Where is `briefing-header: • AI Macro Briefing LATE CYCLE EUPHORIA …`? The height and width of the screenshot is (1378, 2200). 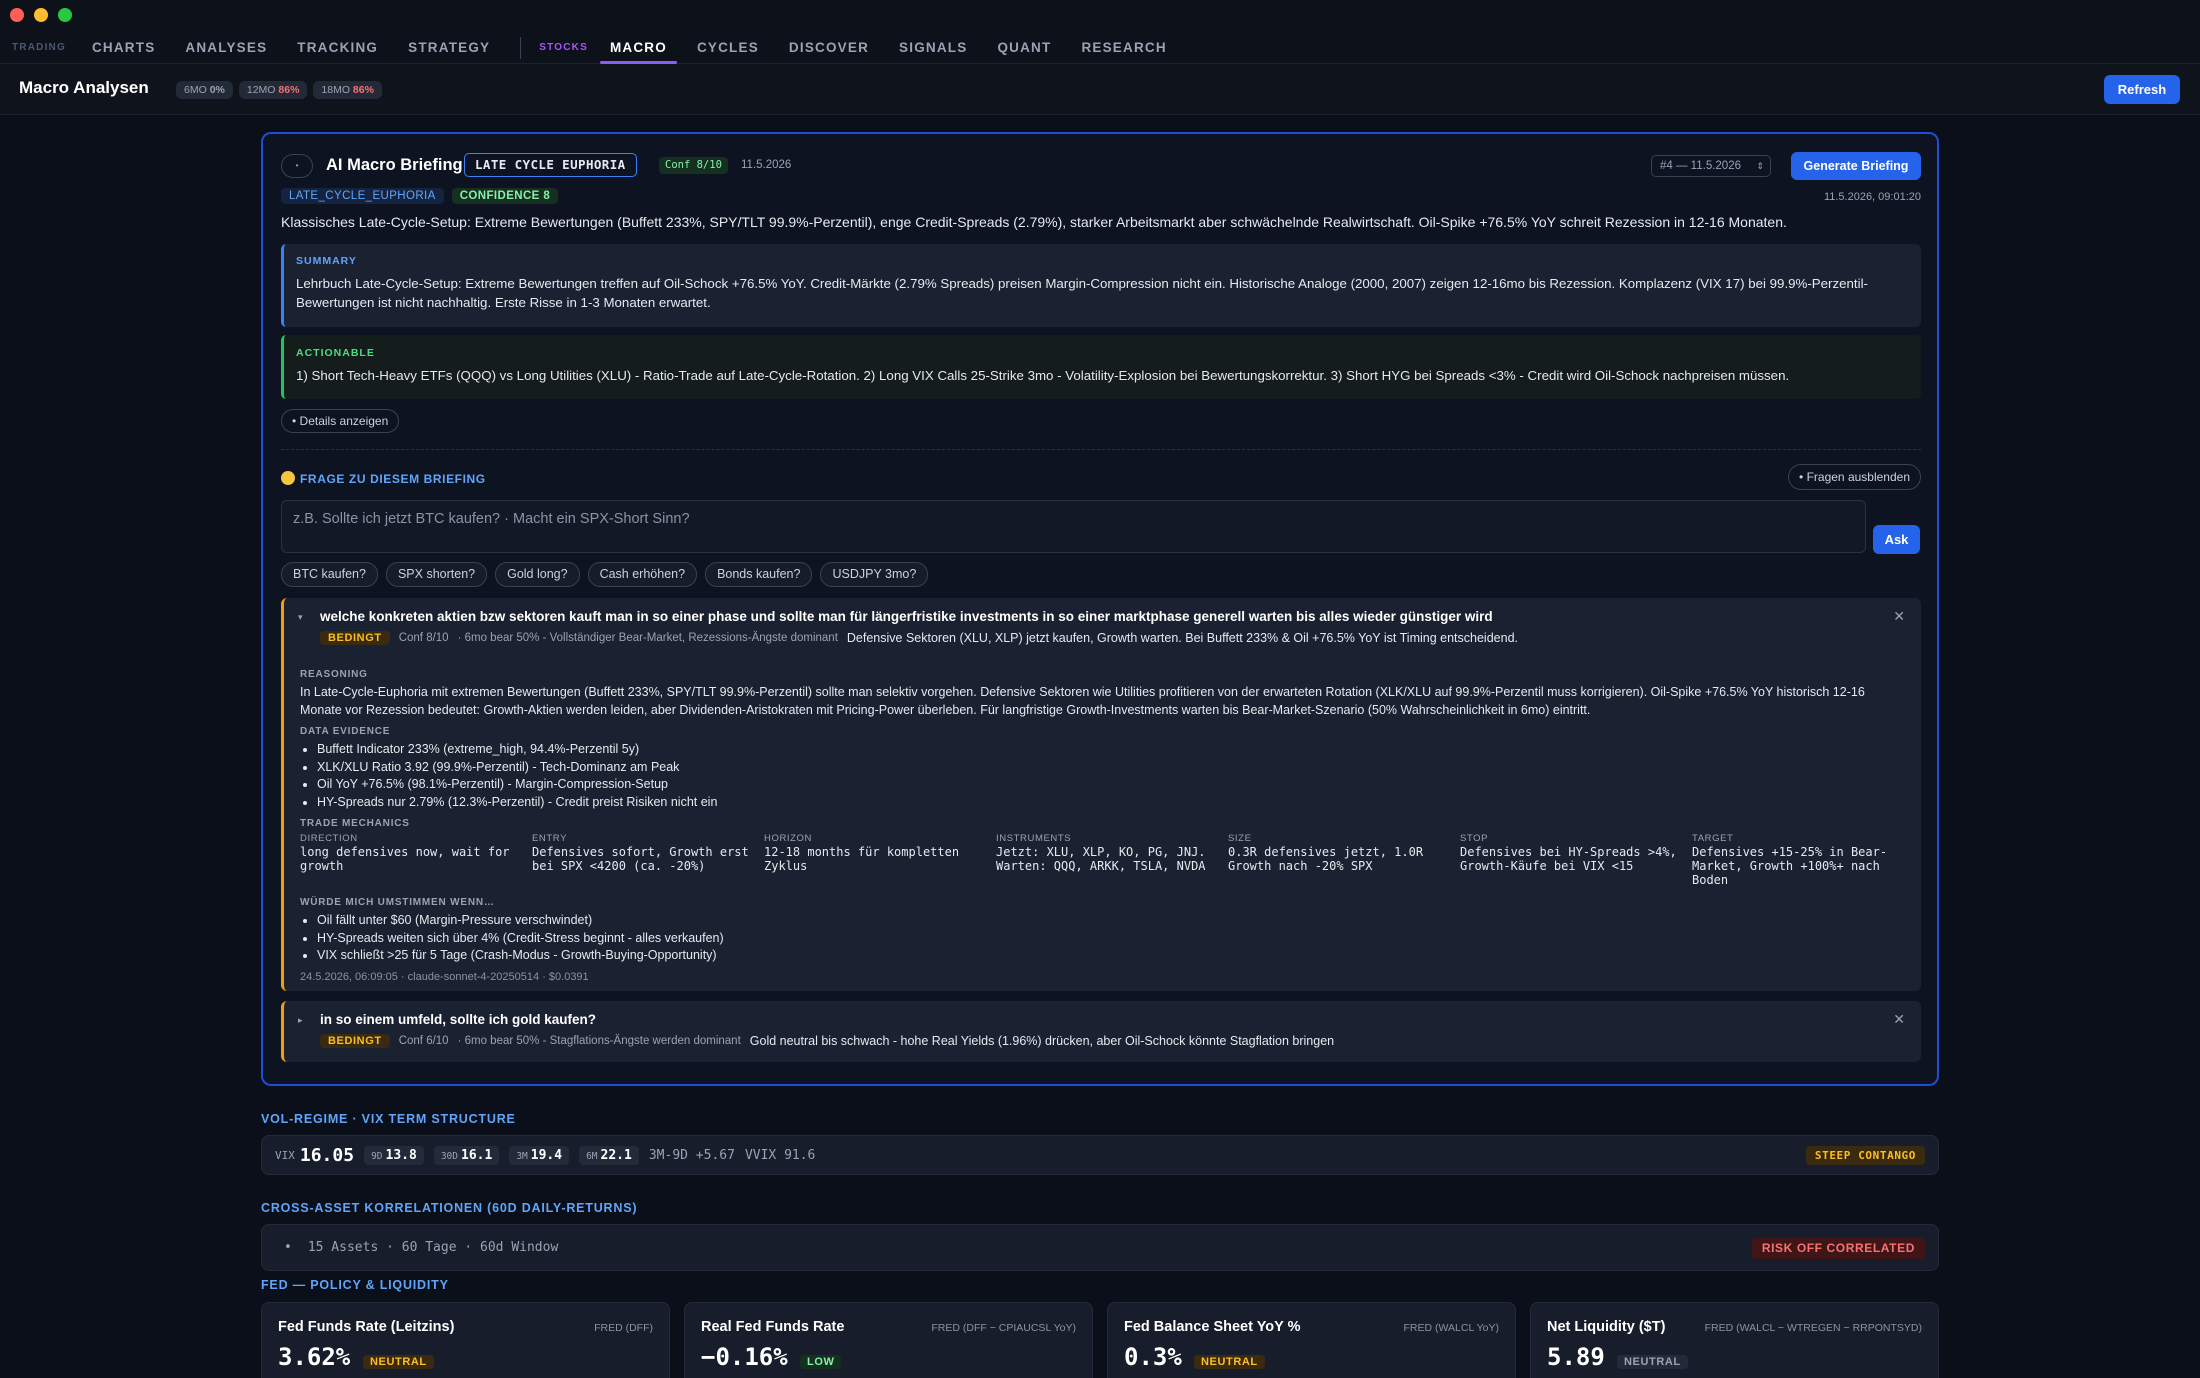
briefing-header: • AI Macro Briefing LATE CYCLE EUPHORIA … is located at coordinates (1101, 166).